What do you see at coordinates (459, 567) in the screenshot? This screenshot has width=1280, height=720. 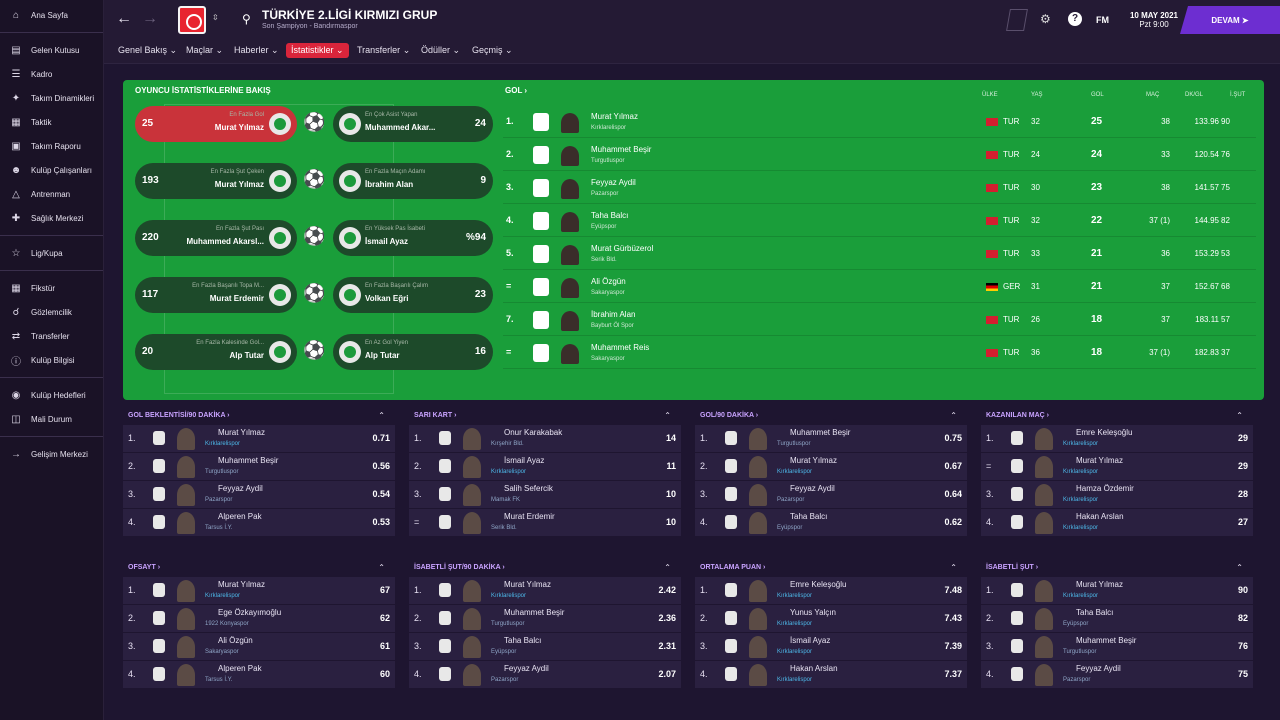 I see `panel-title: İSABETLİ ŞUT/90 DAKİKA ›` at bounding box center [459, 567].